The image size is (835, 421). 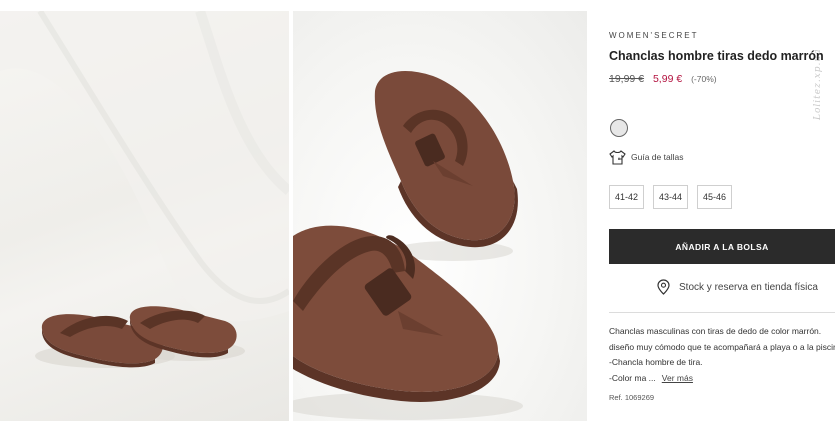 I want to click on size-guide-label: Guía de tallas, so click(x=657, y=157).